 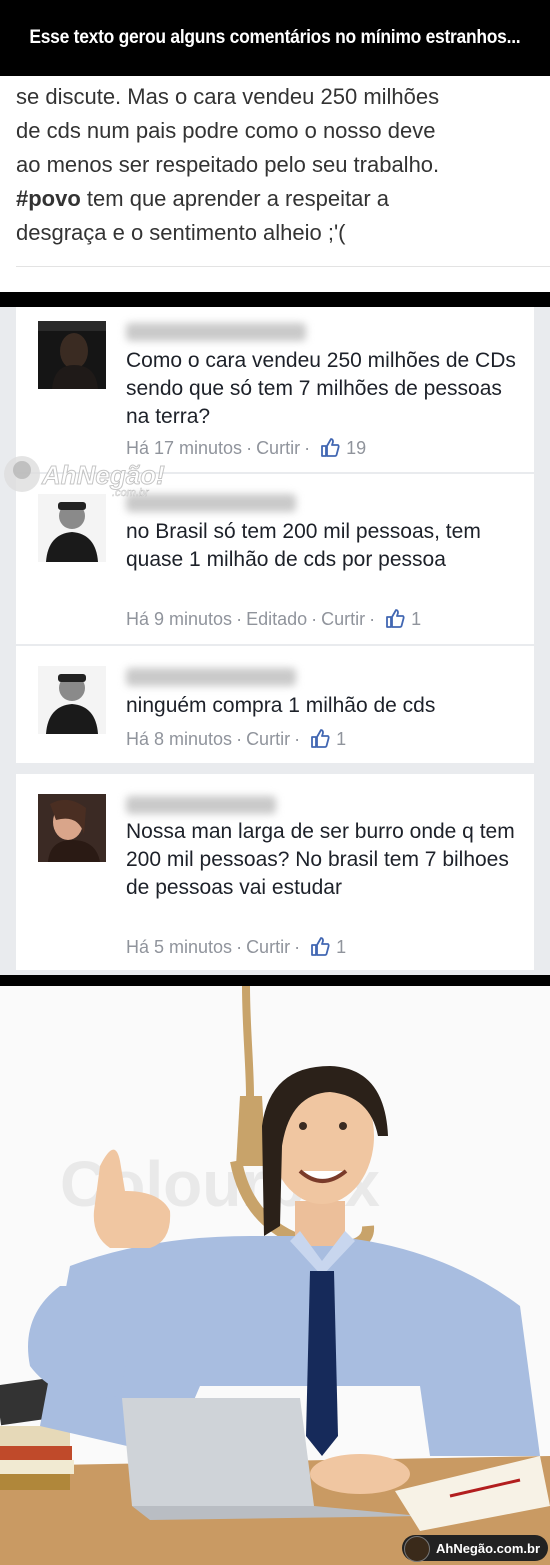 What do you see at coordinates (283, 266) in the screenshot?
I see `divider` at bounding box center [283, 266].